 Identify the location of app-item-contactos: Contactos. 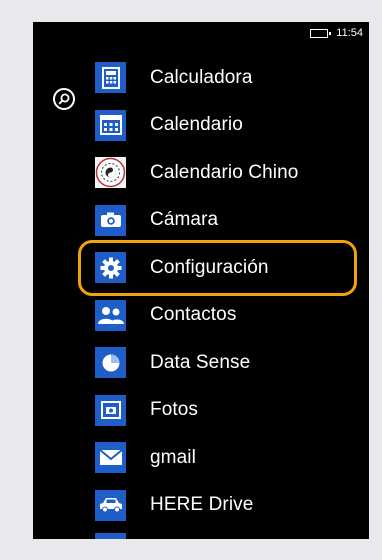
(232, 316).